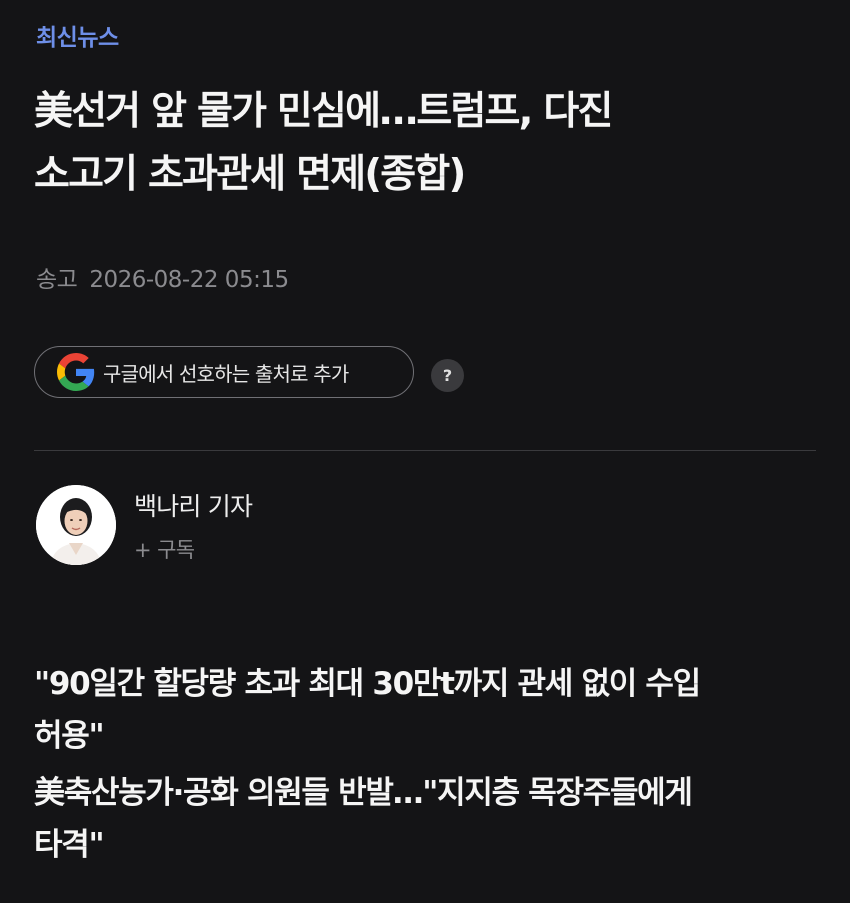 The height and width of the screenshot is (903, 850). Describe the element at coordinates (425, 450) in the screenshot. I see `divider` at that location.